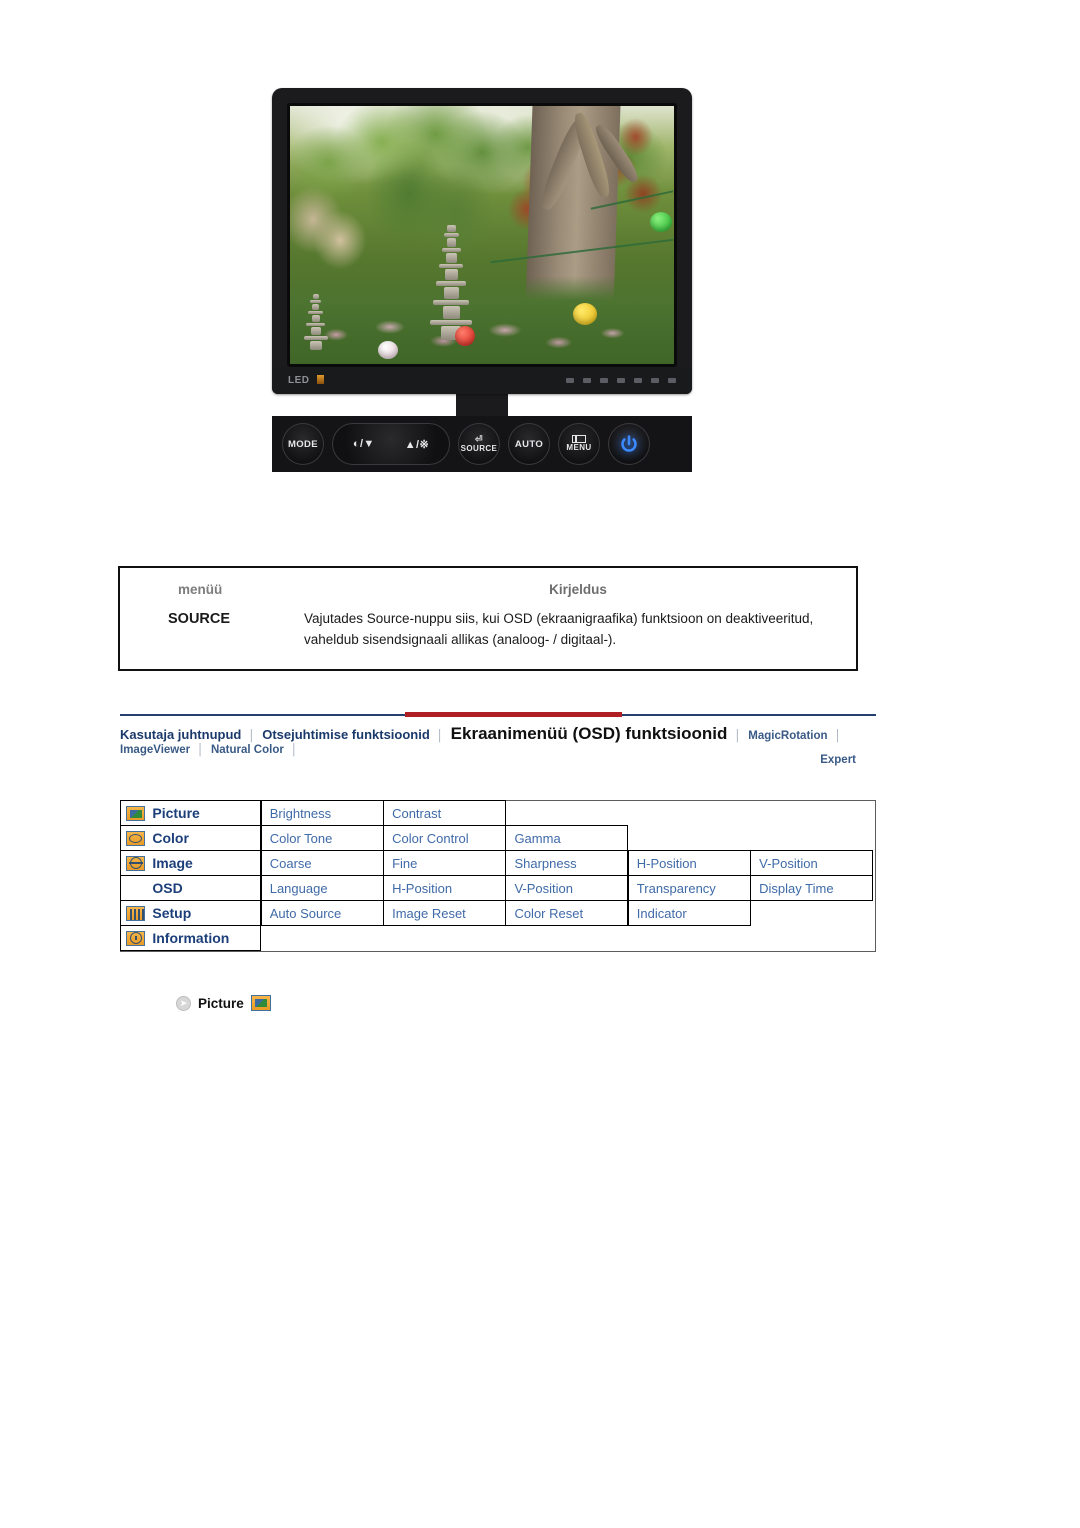  Describe the element at coordinates (191, 838) in the screenshot. I see `osd-row-label-color: Color` at that location.